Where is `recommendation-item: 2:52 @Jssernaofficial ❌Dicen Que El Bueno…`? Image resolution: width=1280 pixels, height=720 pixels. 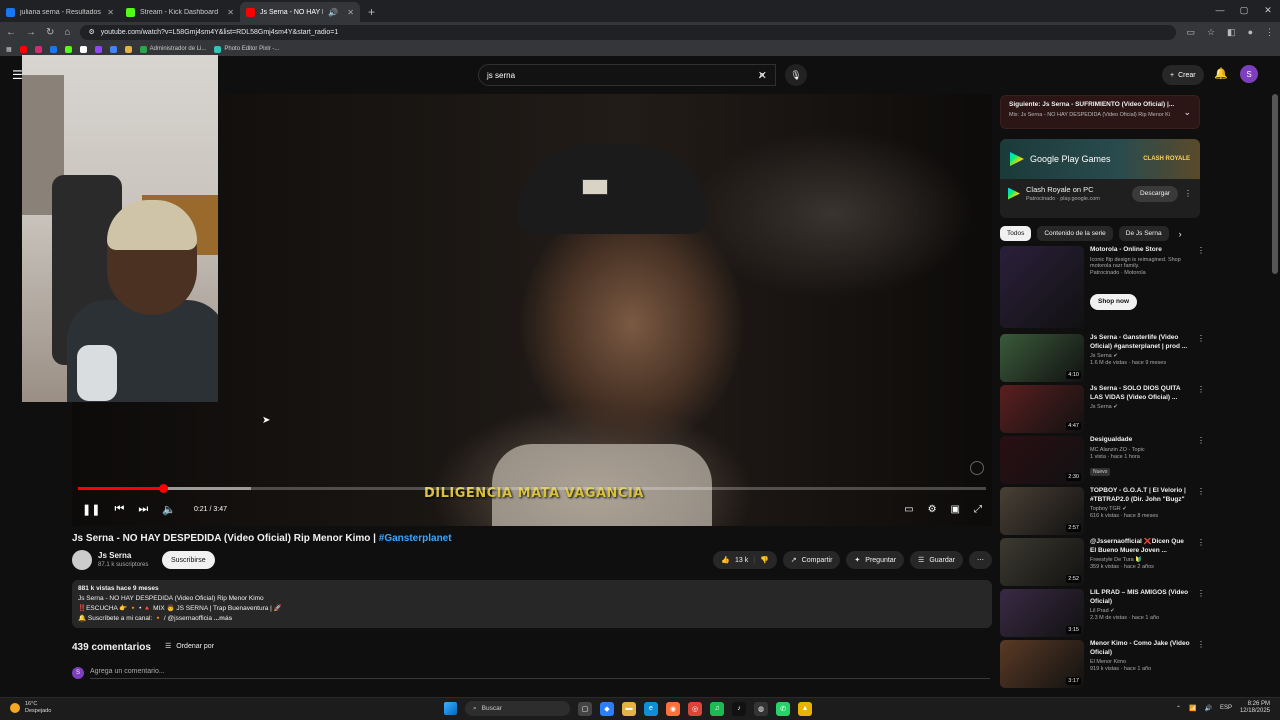 recommendation-item: 2:52 @Jssernaofficial ❌Dicen Que El Bueno… is located at coordinates (1102, 562).